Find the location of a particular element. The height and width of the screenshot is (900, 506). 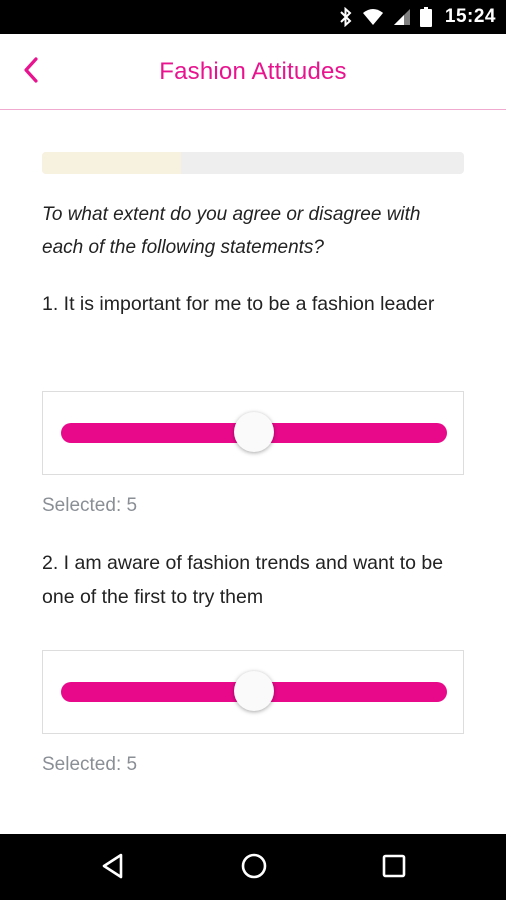

question-1-slider-thumb is located at coordinates (254, 432).